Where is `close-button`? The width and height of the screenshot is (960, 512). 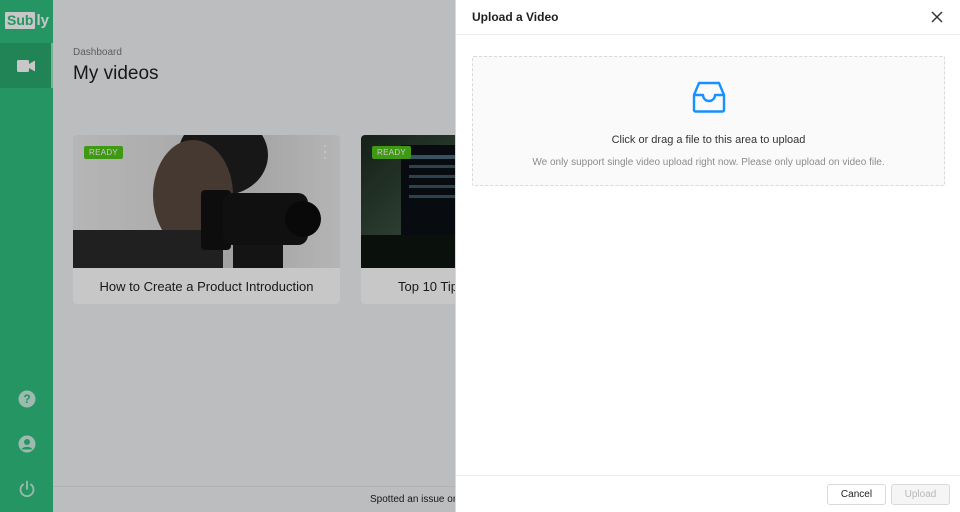
close-button is located at coordinates (937, 17).